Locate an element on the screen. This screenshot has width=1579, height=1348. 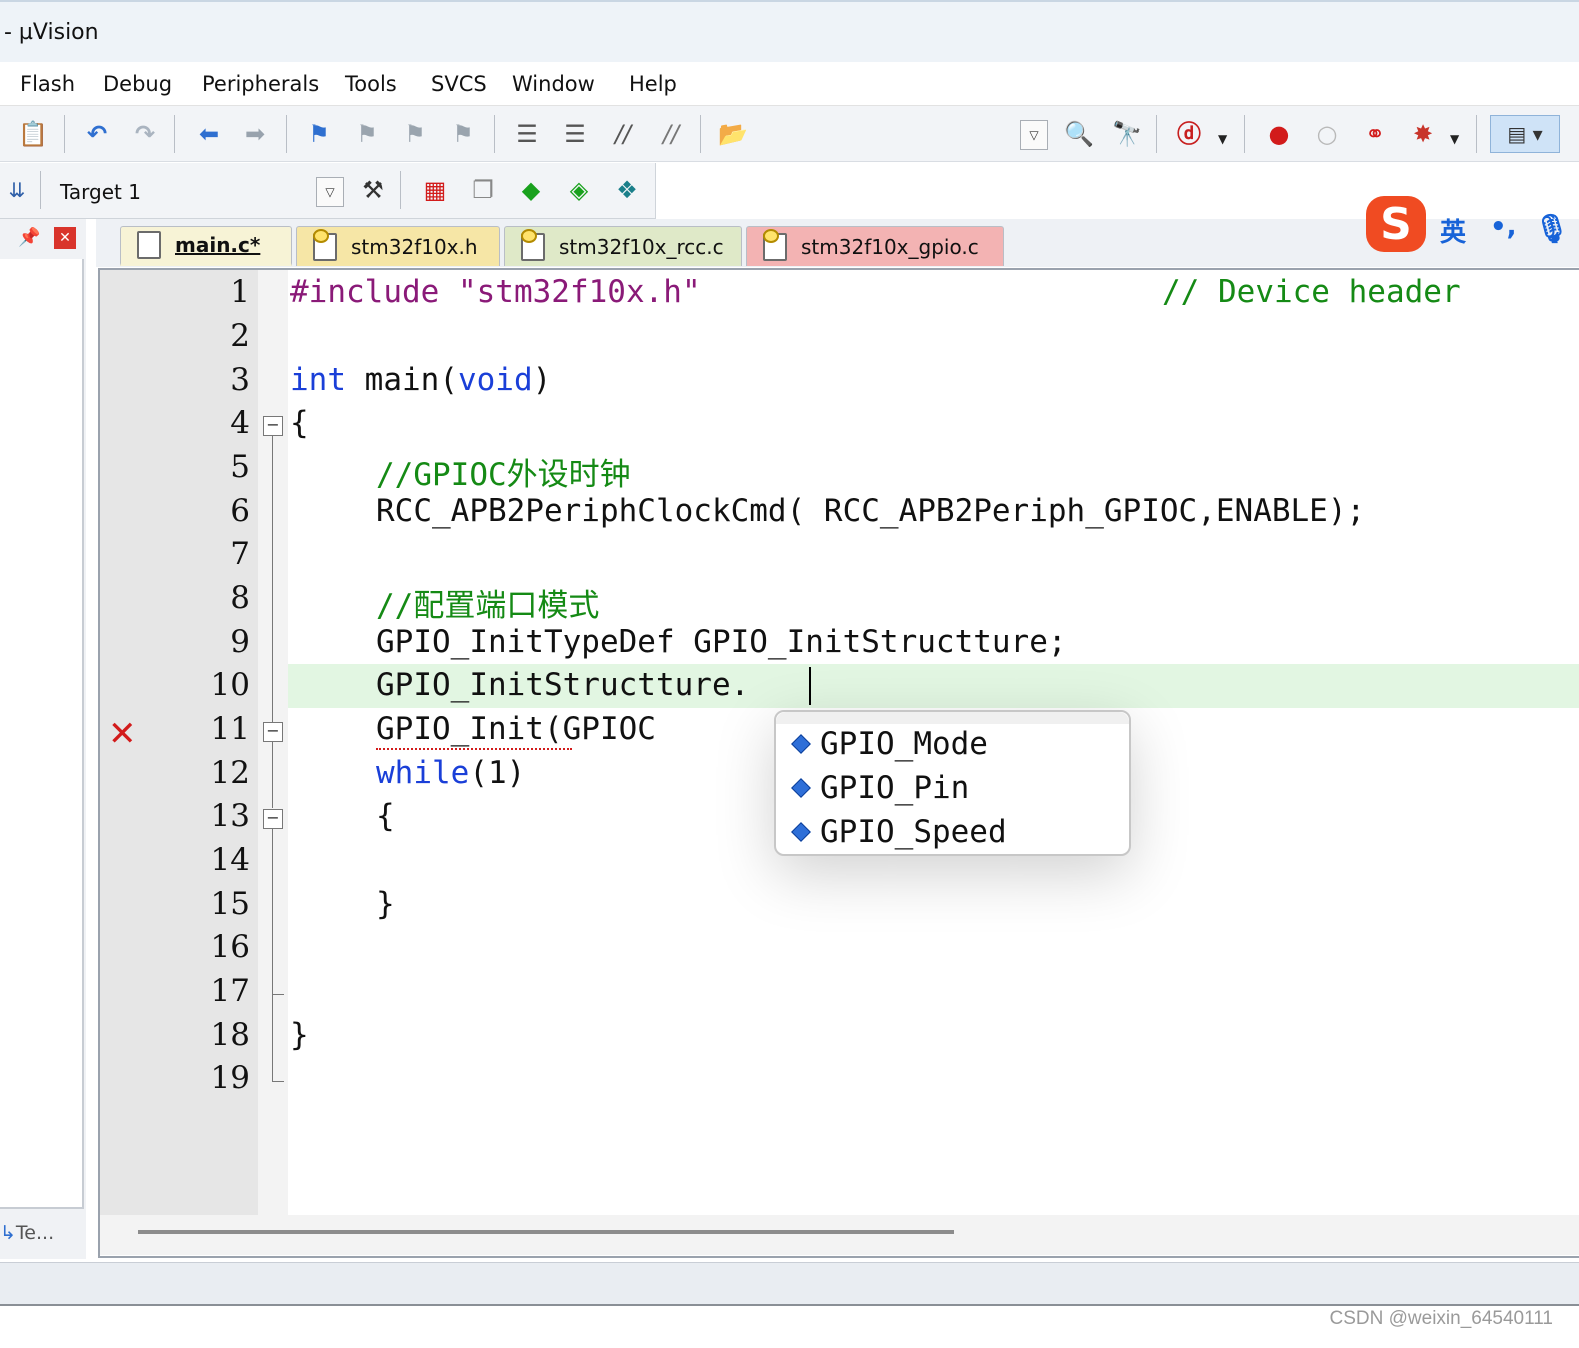
uncomment-icon: // is located at coordinates (671, 134).